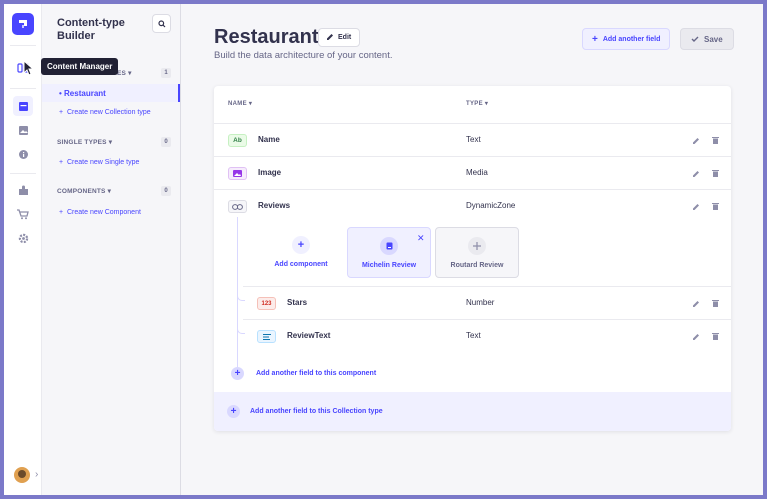 The height and width of the screenshot is (499, 767). Describe the element at coordinates (240, 103) in the screenshot. I see `column-header-name: NAME ▾` at that location.